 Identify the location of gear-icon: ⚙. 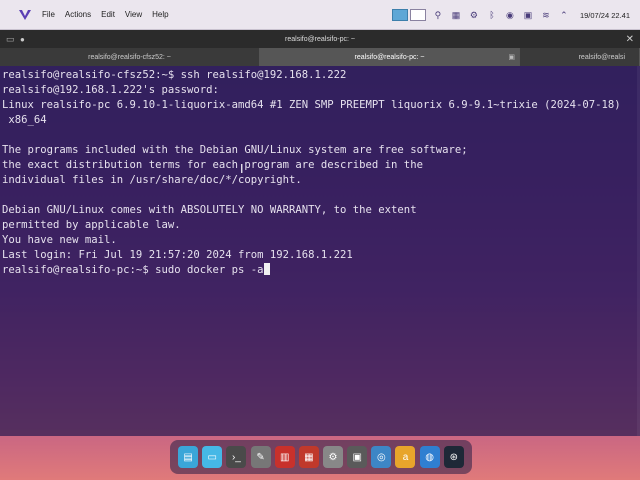
(474, 15).